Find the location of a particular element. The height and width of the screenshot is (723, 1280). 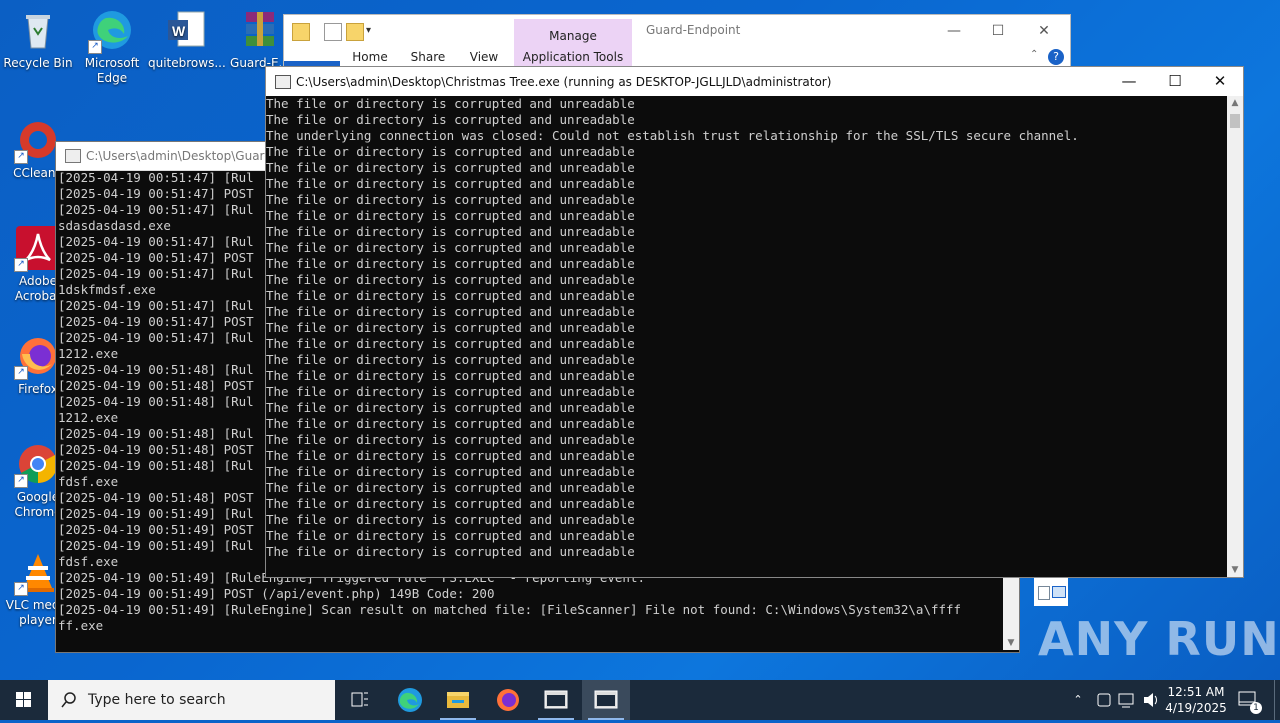

large-icons-view-icon is located at coordinates (1059, 592).